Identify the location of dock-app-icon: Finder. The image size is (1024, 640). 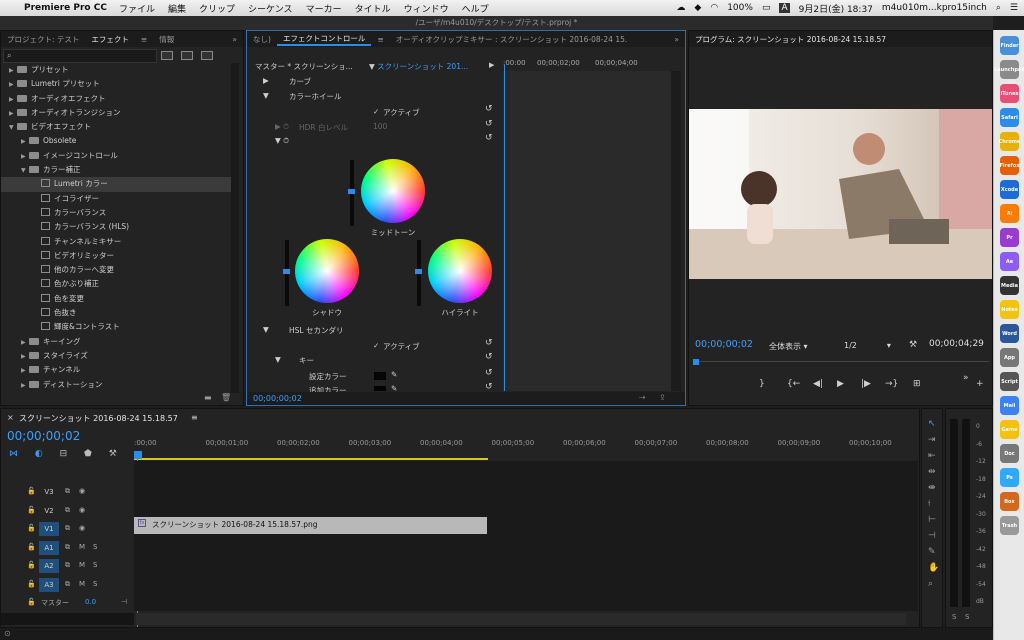
(1009, 45).